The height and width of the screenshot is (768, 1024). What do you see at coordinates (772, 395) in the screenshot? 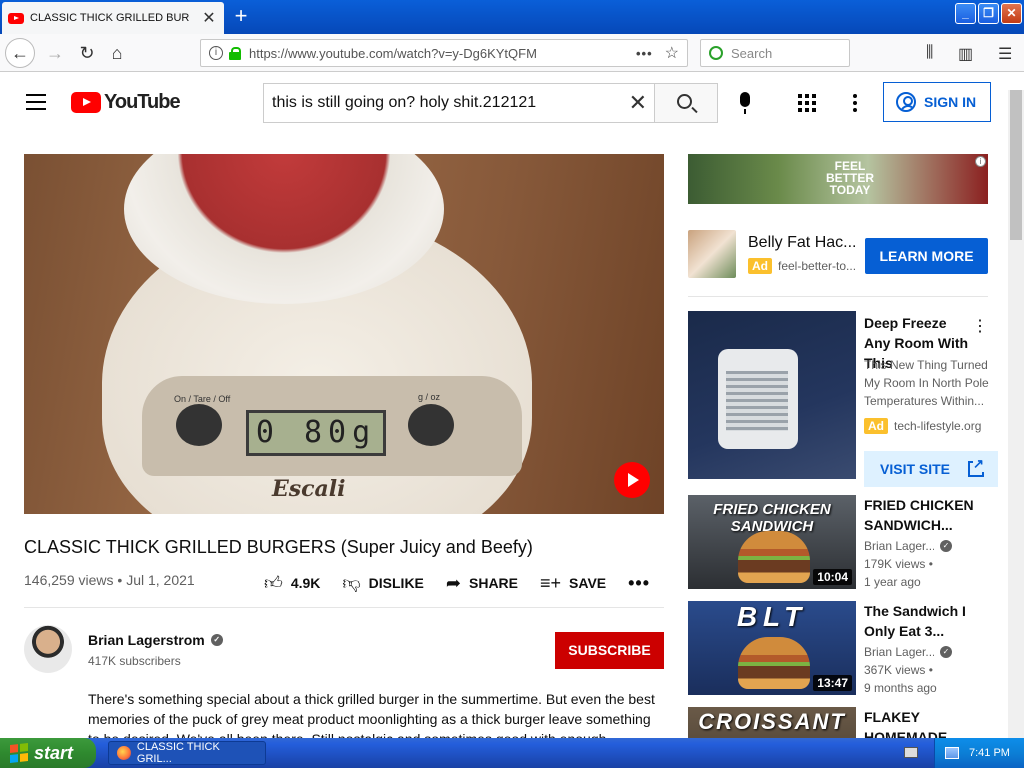
I see `ad-video-thumbnail` at bounding box center [772, 395].